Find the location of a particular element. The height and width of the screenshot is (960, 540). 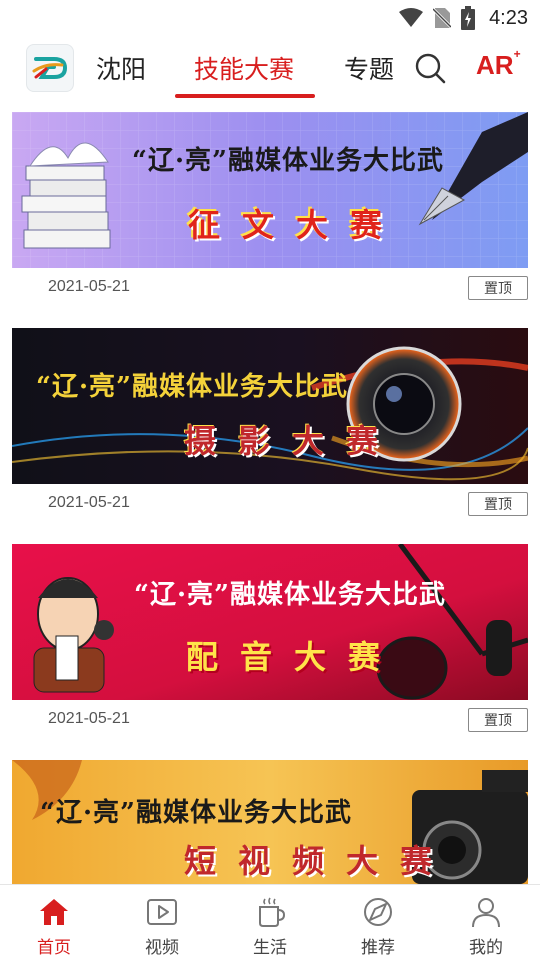

tab-home: 首页 is located at coordinates (54, 926).